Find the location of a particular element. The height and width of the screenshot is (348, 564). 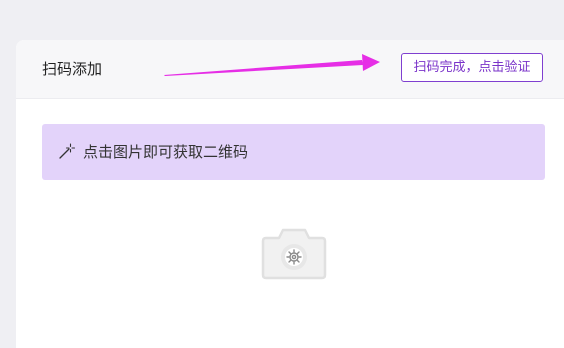

annotation-arrow-icon is located at coordinates (272, 65).